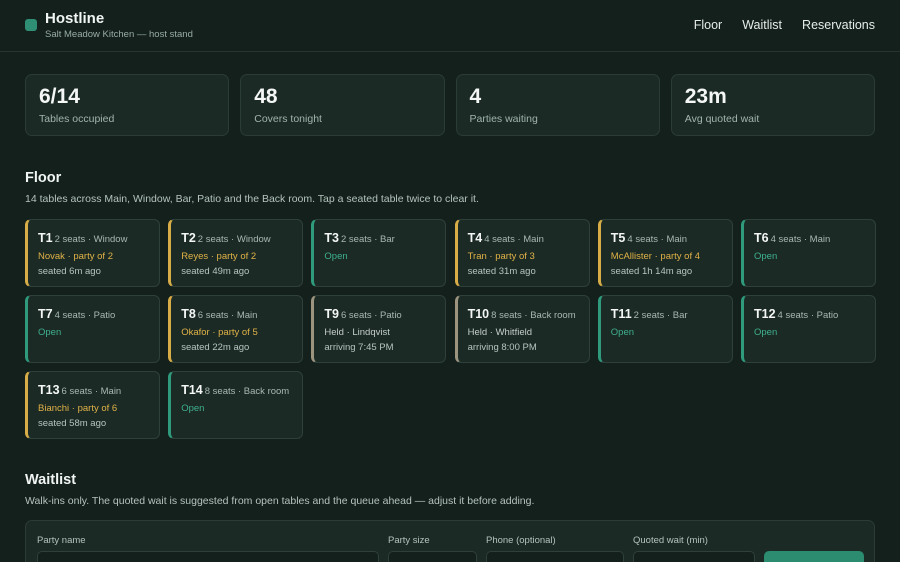 Image resolution: width=900 pixels, height=562 pixels. I want to click on table-header: T8 6 seats · Main, so click(236, 314).